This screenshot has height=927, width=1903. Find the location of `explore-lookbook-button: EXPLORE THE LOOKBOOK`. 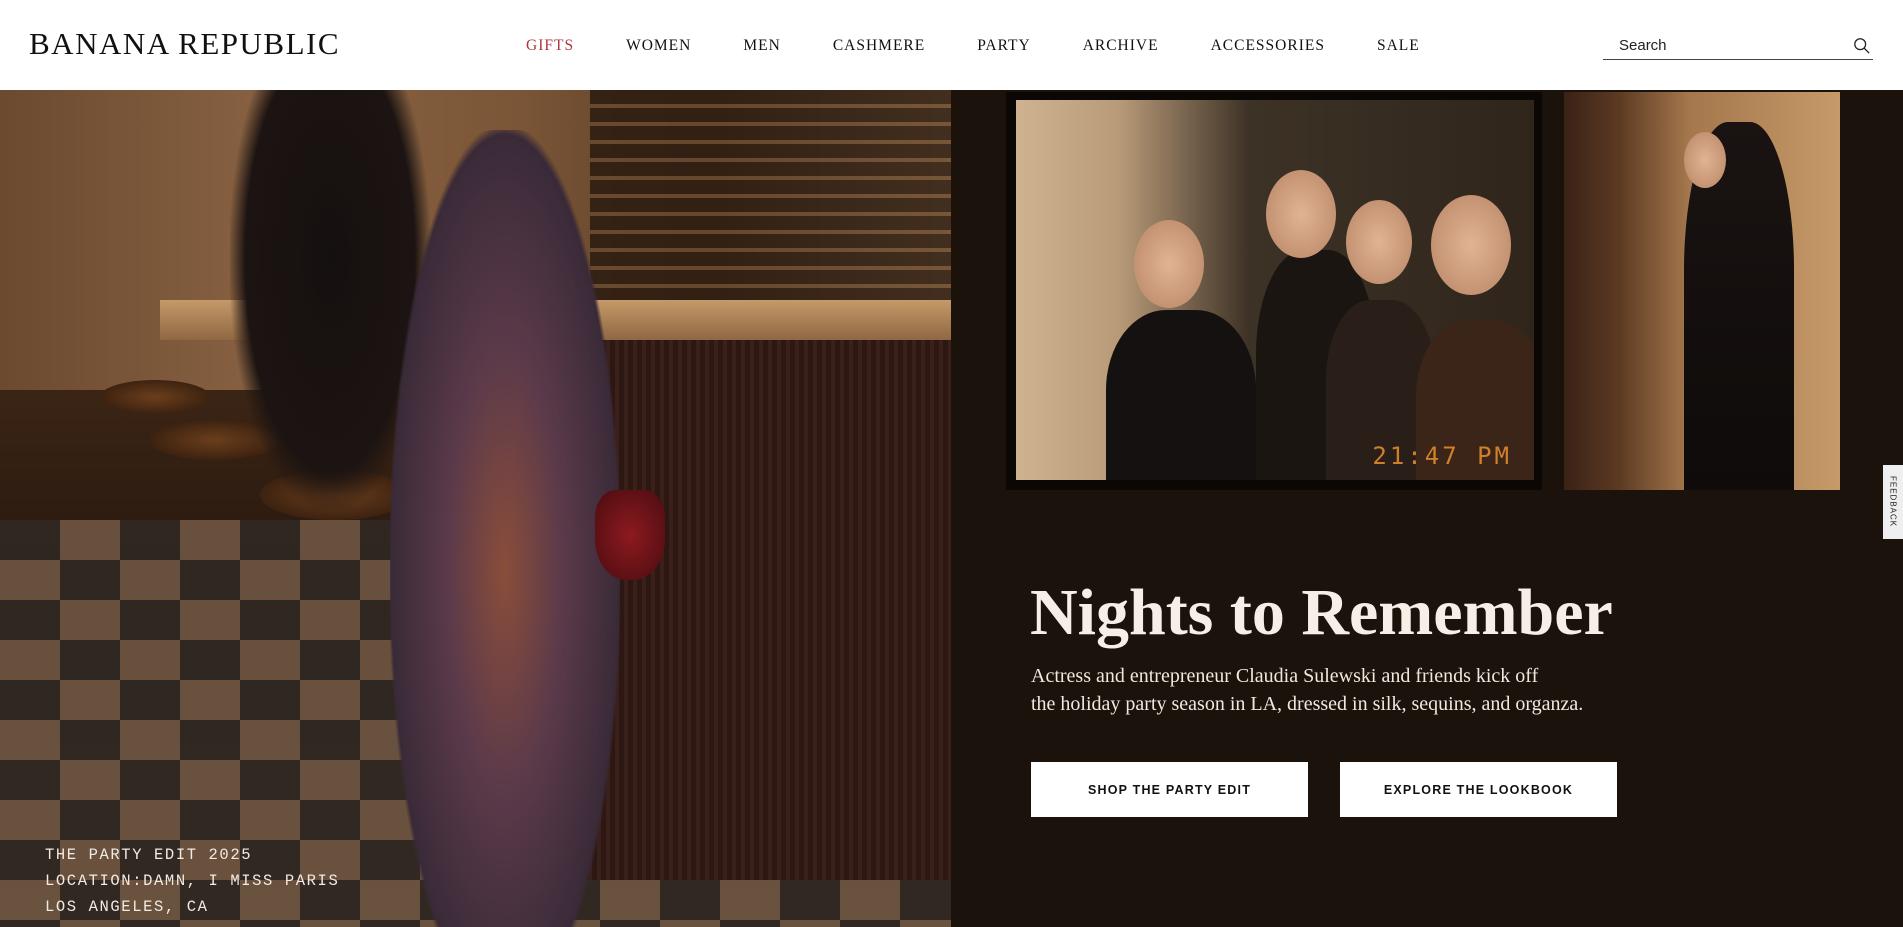

explore-lookbook-button: EXPLORE THE LOOKBOOK is located at coordinates (1478, 789).